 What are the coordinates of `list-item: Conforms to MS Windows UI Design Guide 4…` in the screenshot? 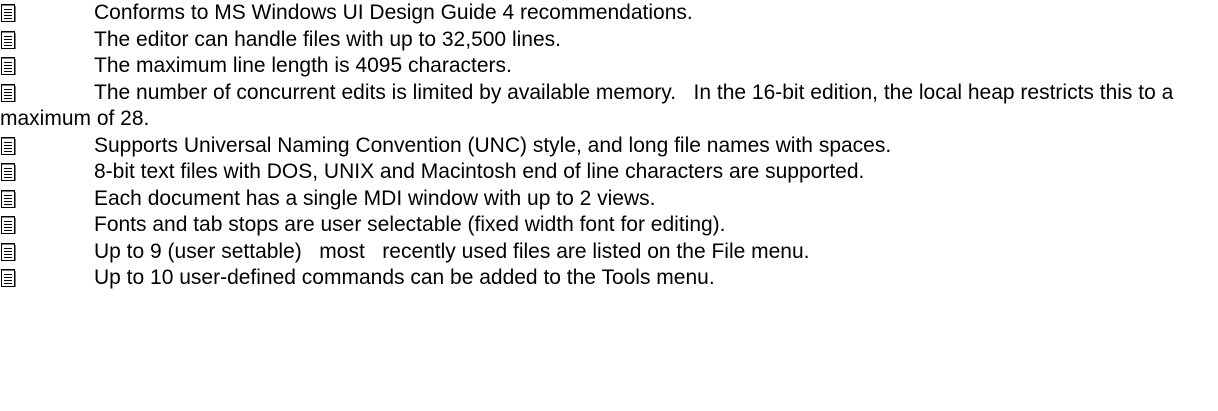 It's located at (609, 13).